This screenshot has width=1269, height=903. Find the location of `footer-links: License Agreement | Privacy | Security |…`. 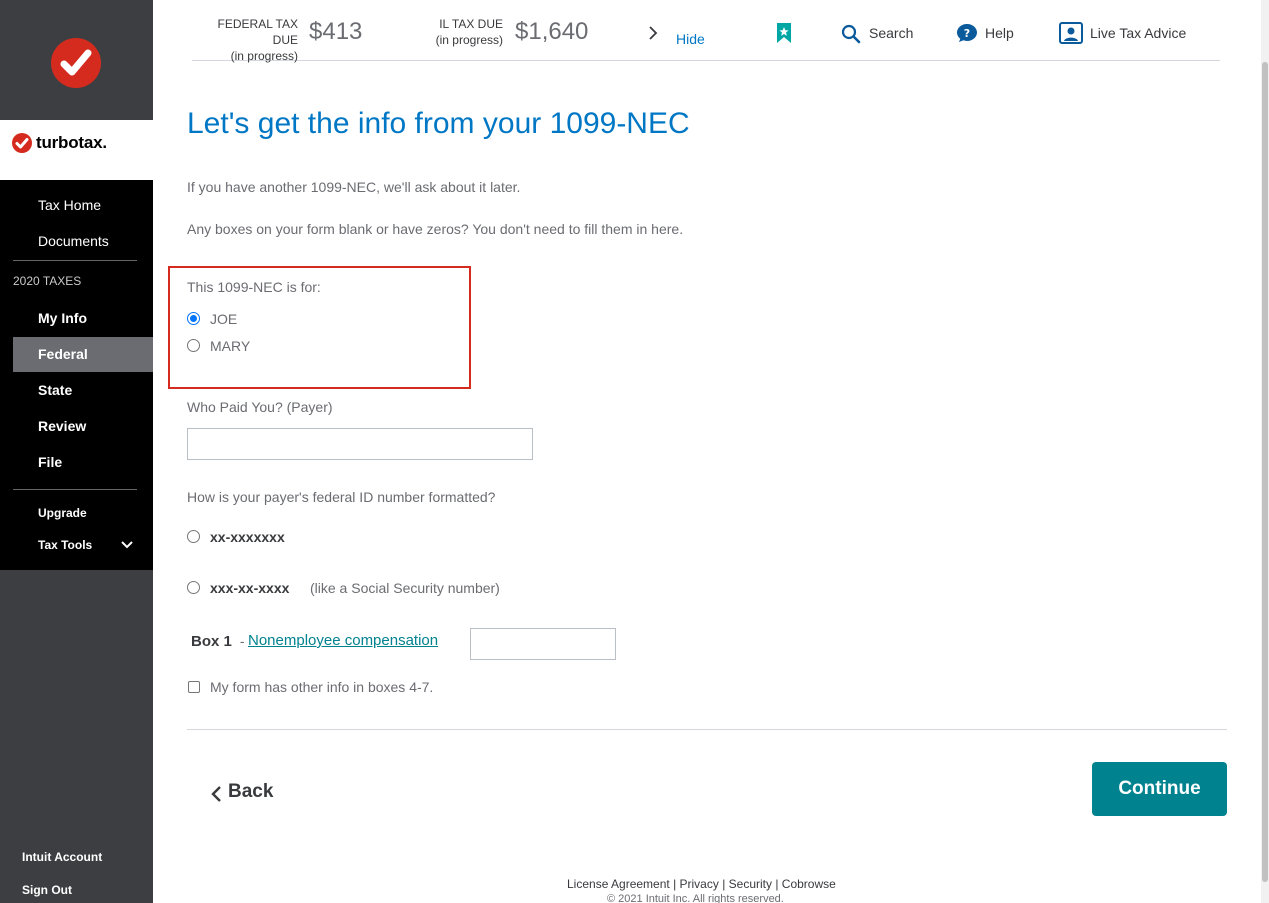

footer-links: License Agreement | Privacy | Security |… is located at coordinates (701, 884).